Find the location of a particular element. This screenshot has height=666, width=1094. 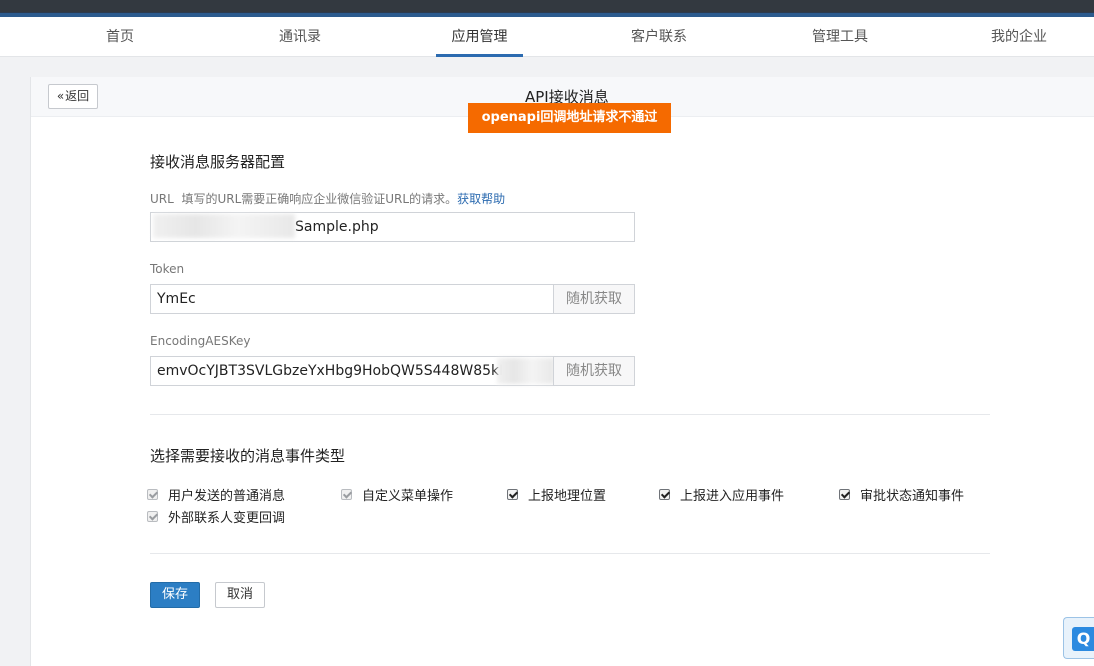

nav-item-my-enterprise: 我的企业 is located at coordinates (1019, 37).